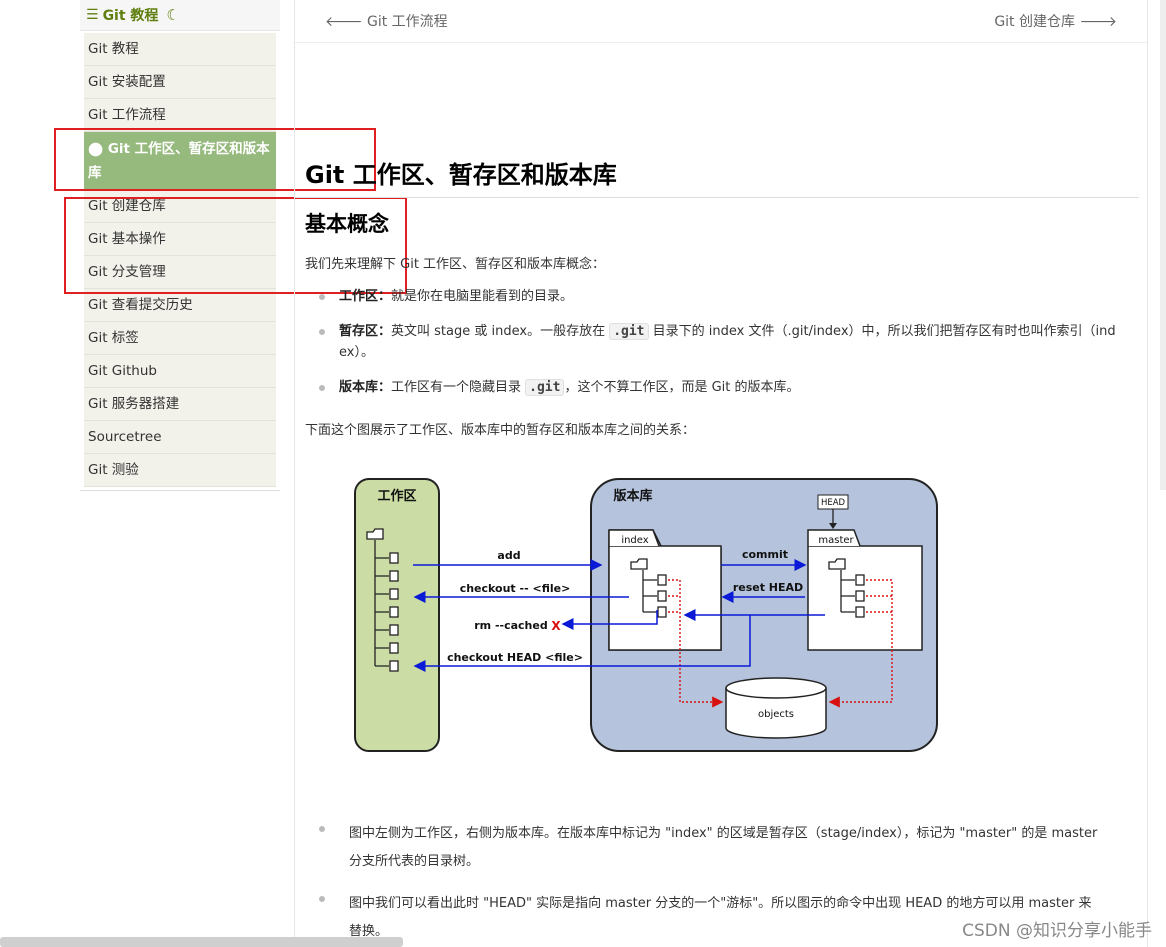  I want to click on moon-icon: ☾, so click(172, 15).